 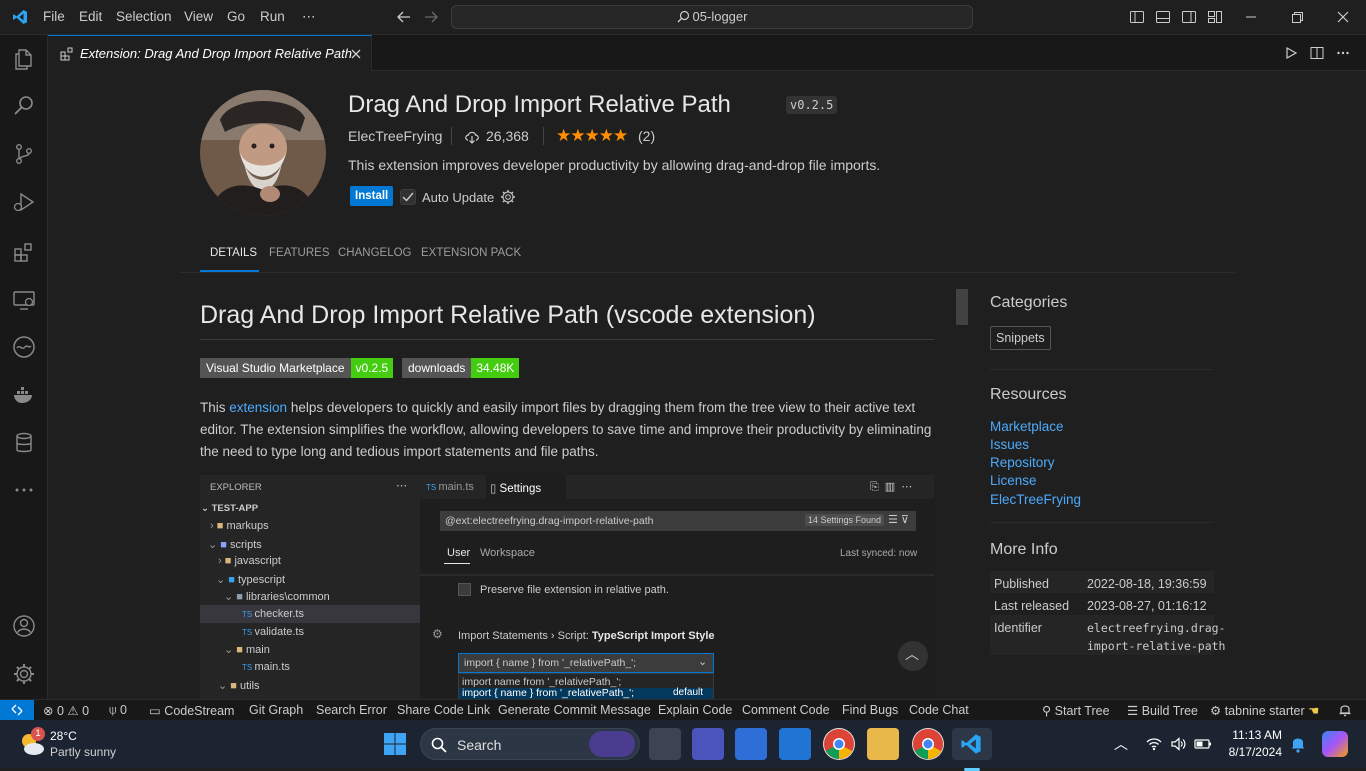 What do you see at coordinates (870, 710) in the screenshot?
I see `status-find-bugs: Find Bugs` at bounding box center [870, 710].